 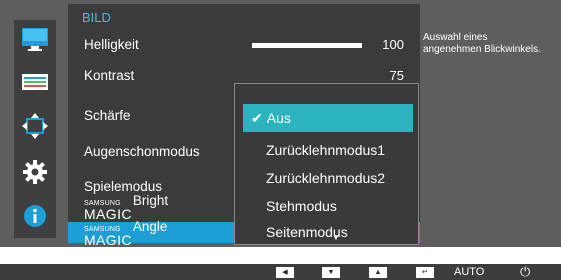 I want to click on option-aus: ✔ Aus, so click(x=328, y=118).